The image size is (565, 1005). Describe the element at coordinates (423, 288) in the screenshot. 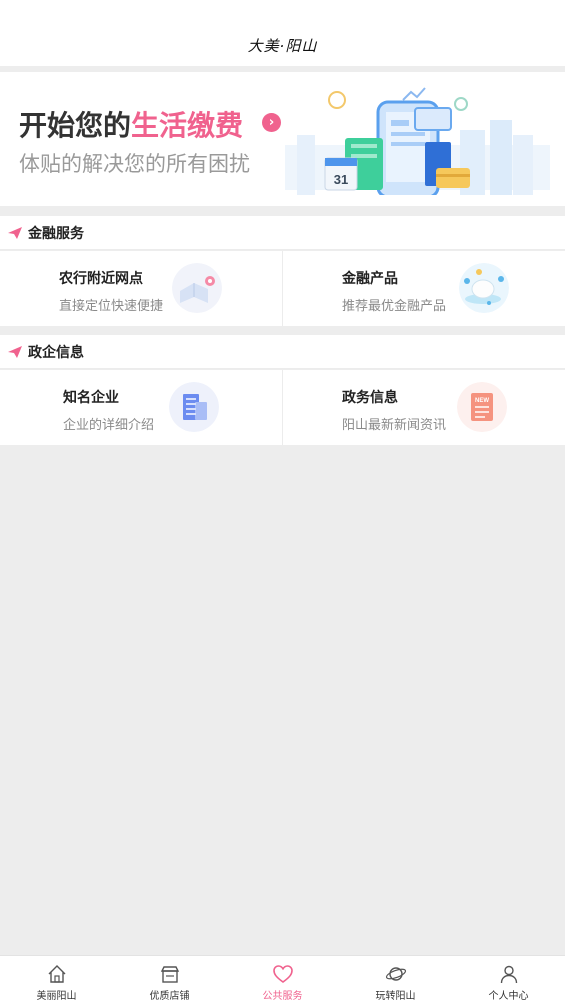

I see `service-card-financial-products: 金融产品 推荐最优金融产品` at that location.